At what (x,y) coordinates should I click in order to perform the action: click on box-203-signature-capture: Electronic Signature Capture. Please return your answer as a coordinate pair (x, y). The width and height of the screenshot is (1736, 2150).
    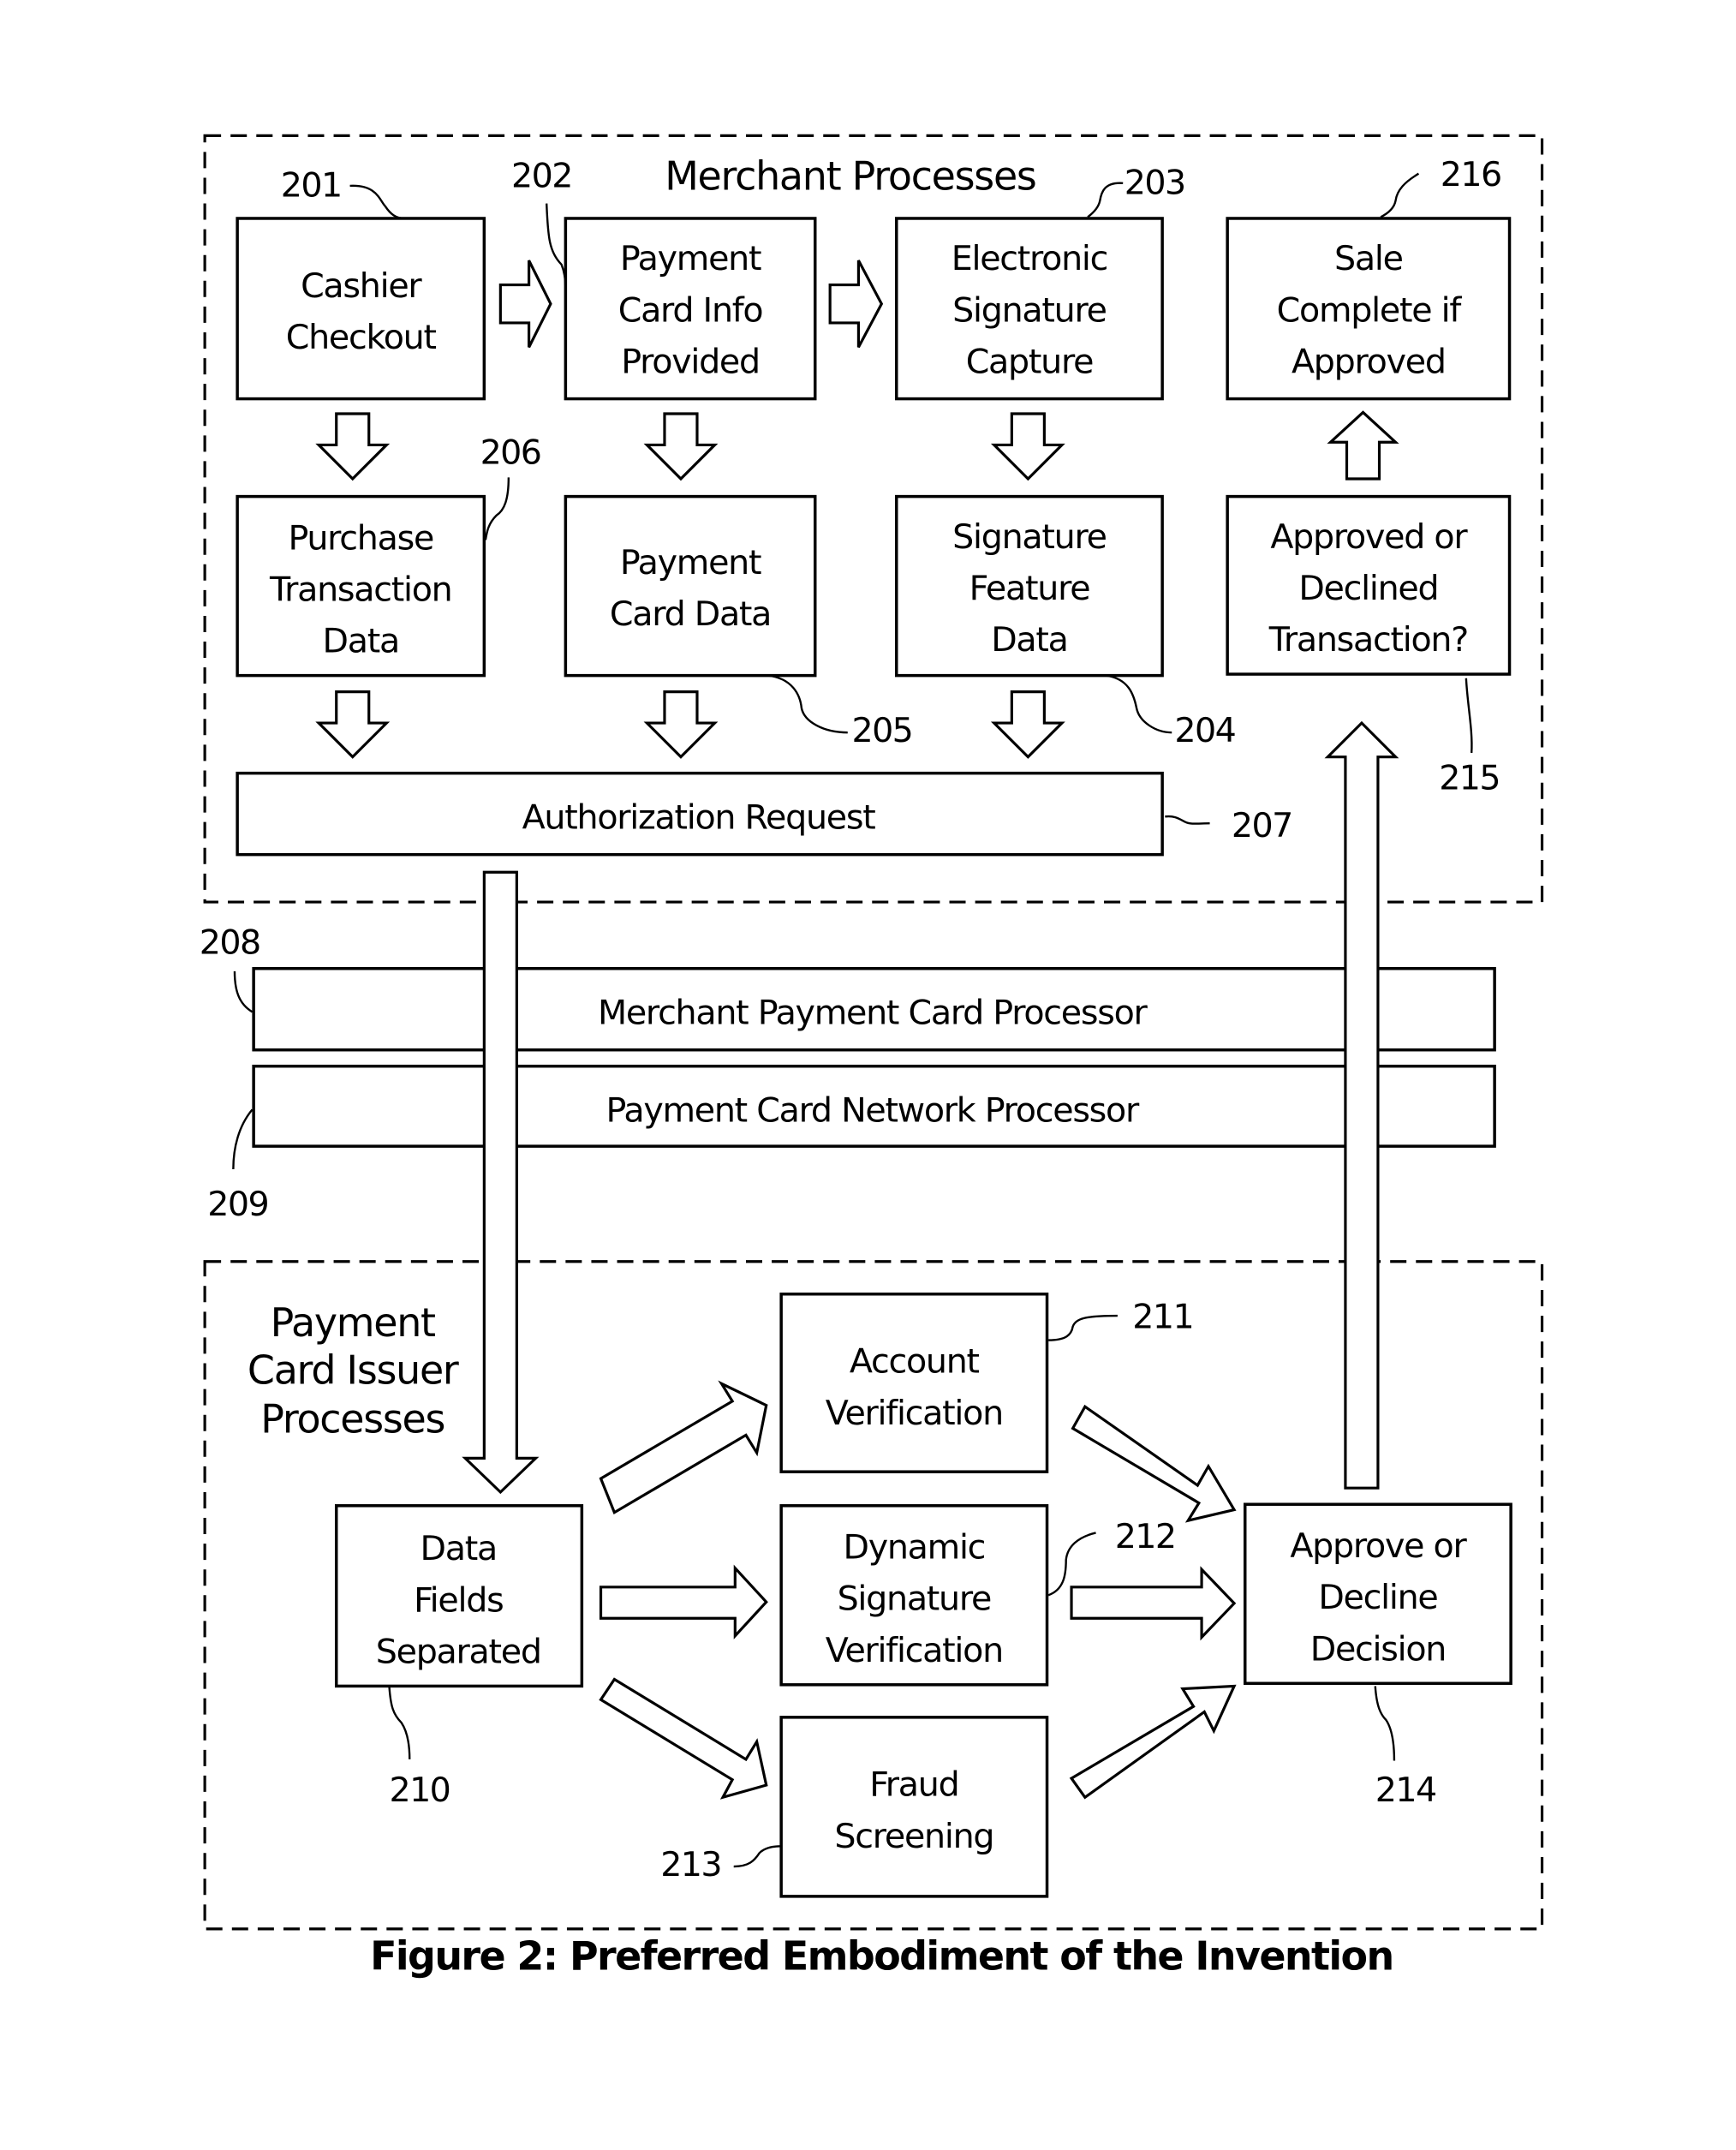
    Looking at the image, I should click on (1029, 309).